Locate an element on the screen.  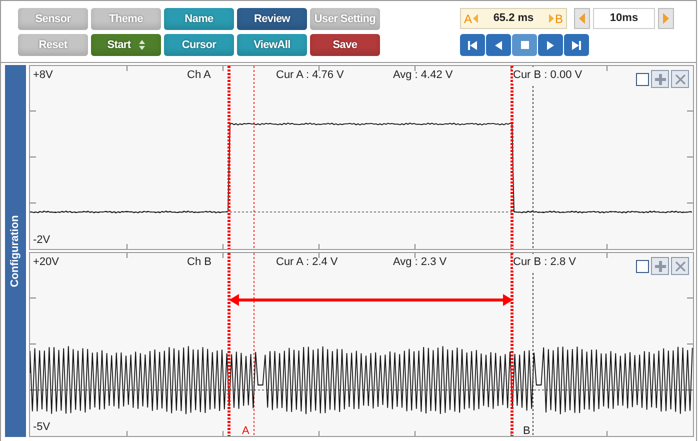
cursor-b-reading: Cur B : 2.8 V is located at coordinates (544, 262).